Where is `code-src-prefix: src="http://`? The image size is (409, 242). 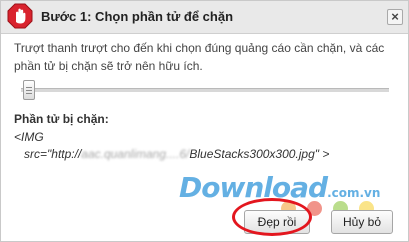 code-src-prefix: src="http:// is located at coordinates (53, 154).